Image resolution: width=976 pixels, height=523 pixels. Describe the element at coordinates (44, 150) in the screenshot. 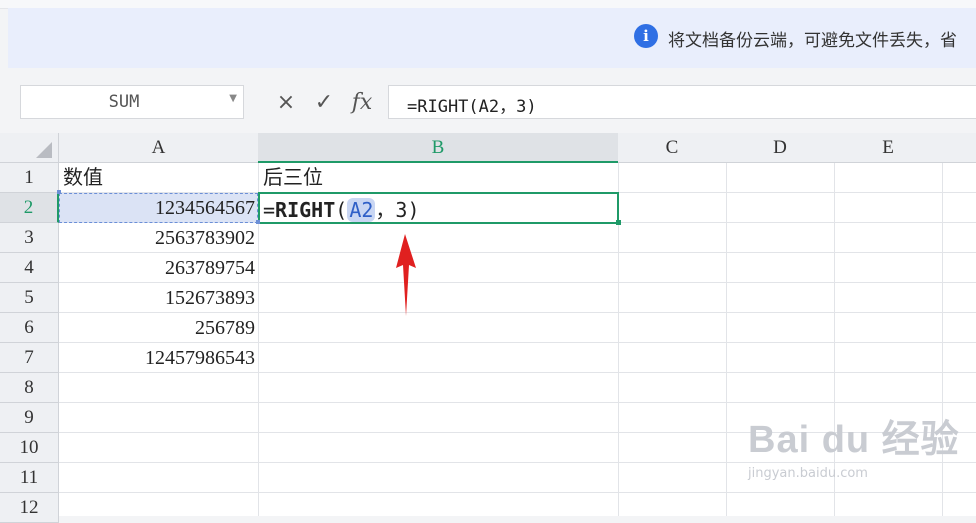

I see `select-all-triangle-icon` at that location.